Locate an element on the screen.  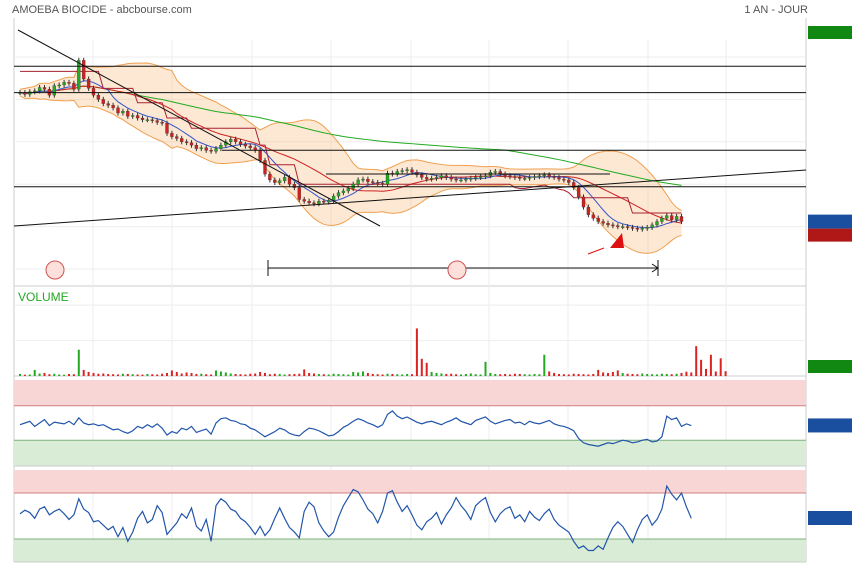
period-label: 1 AN - JOUR is located at coordinates (776, 10).